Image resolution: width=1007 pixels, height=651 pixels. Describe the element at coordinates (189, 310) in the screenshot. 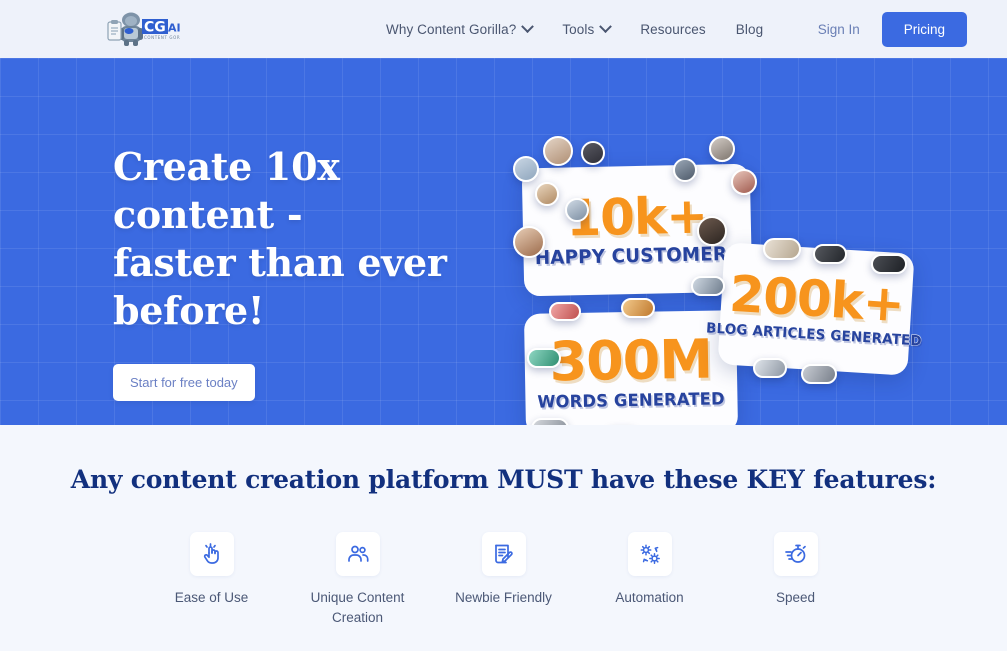

I see `hero-title-line-3: before!` at that location.